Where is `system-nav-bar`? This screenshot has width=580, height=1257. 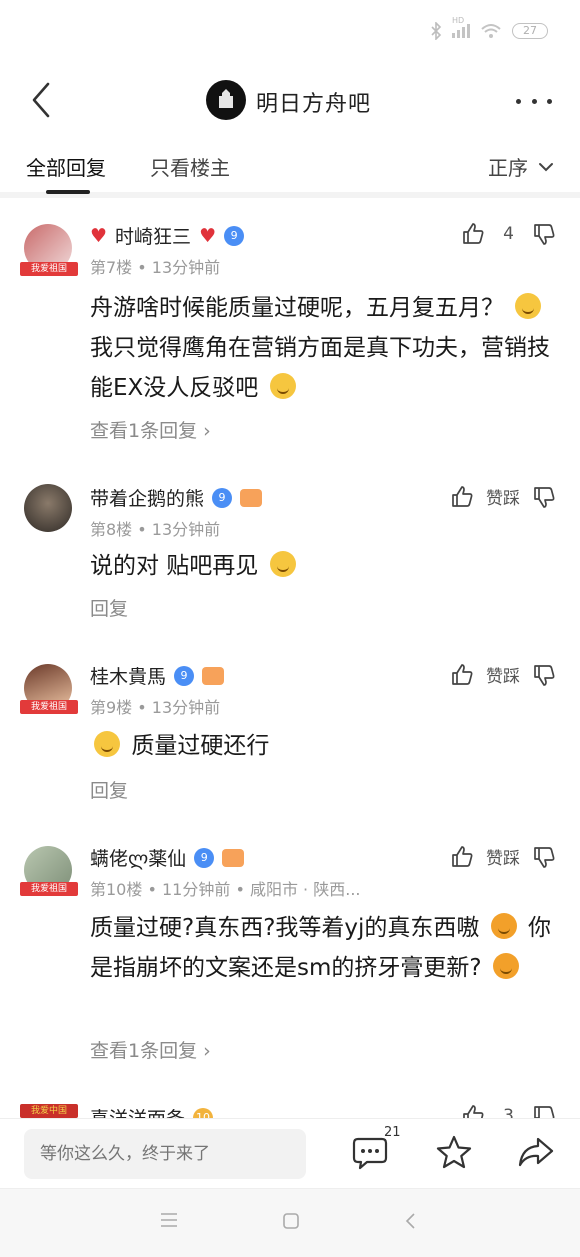 system-nav-bar is located at coordinates (290, 1222).